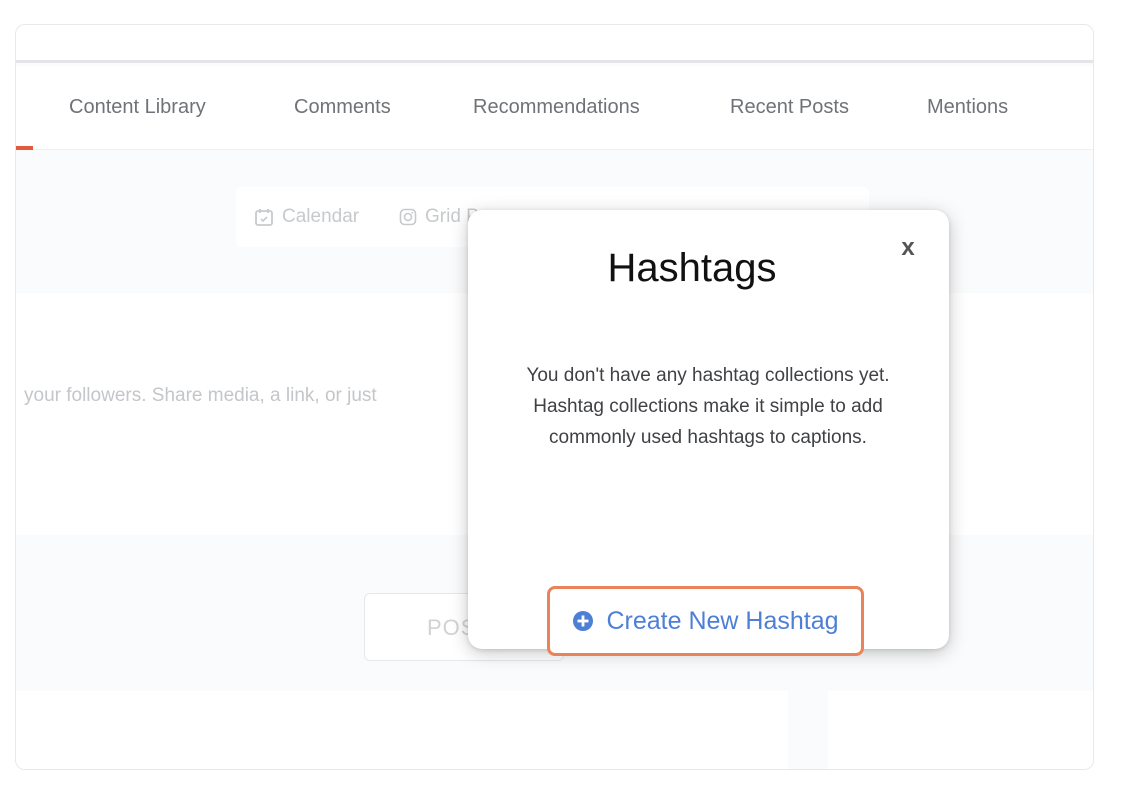 Image resolution: width=1124 pixels, height=790 pixels. Describe the element at coordinates (554, 44) in the screenshot. I see `top-bar` at that location.